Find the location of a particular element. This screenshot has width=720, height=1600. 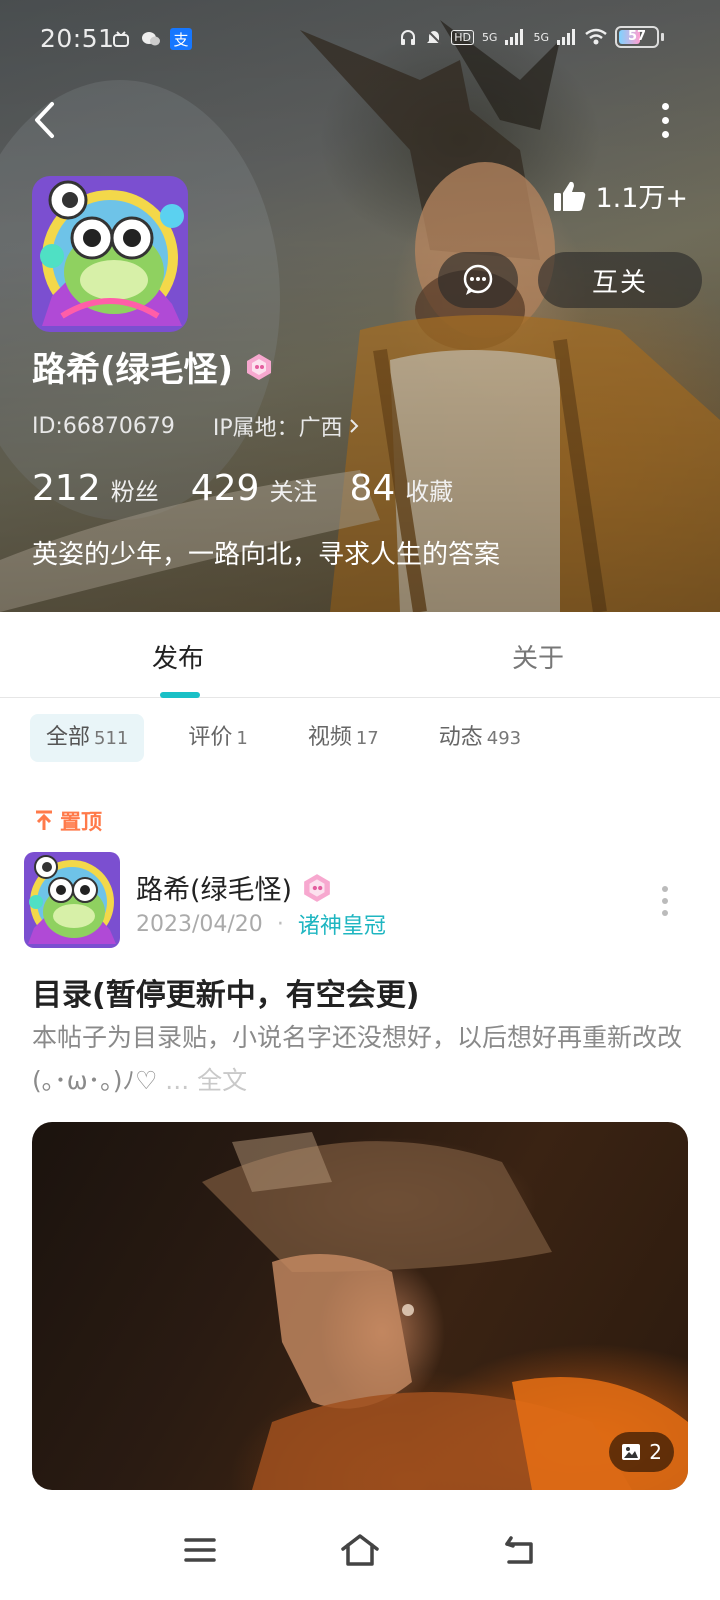

message-button is located at coordinates (478, 280).